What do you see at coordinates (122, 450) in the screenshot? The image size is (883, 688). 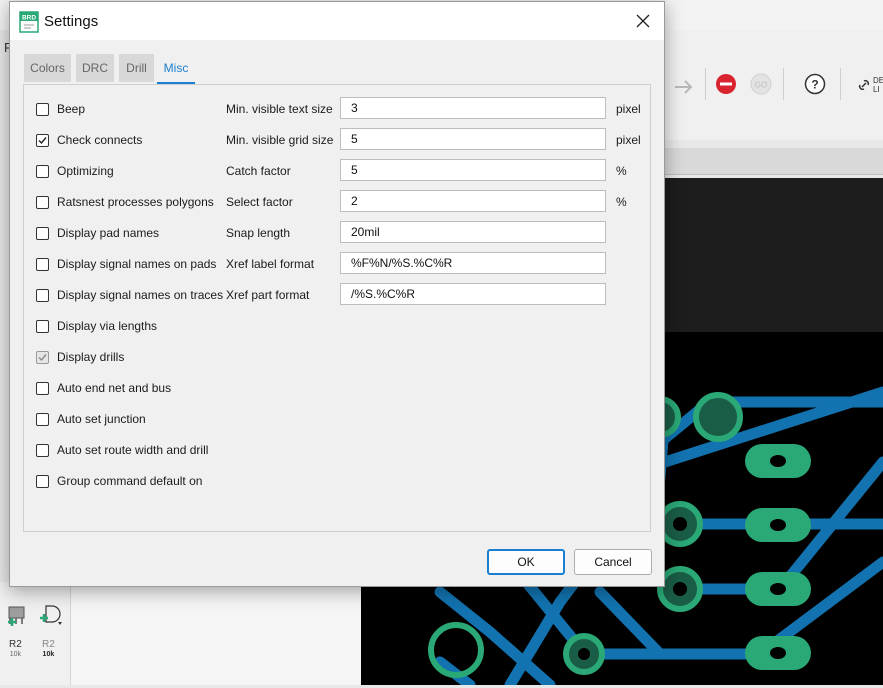 I see `auto-route-width-checkbox: Auto set route width and drill` at bounding box center [122, 450].